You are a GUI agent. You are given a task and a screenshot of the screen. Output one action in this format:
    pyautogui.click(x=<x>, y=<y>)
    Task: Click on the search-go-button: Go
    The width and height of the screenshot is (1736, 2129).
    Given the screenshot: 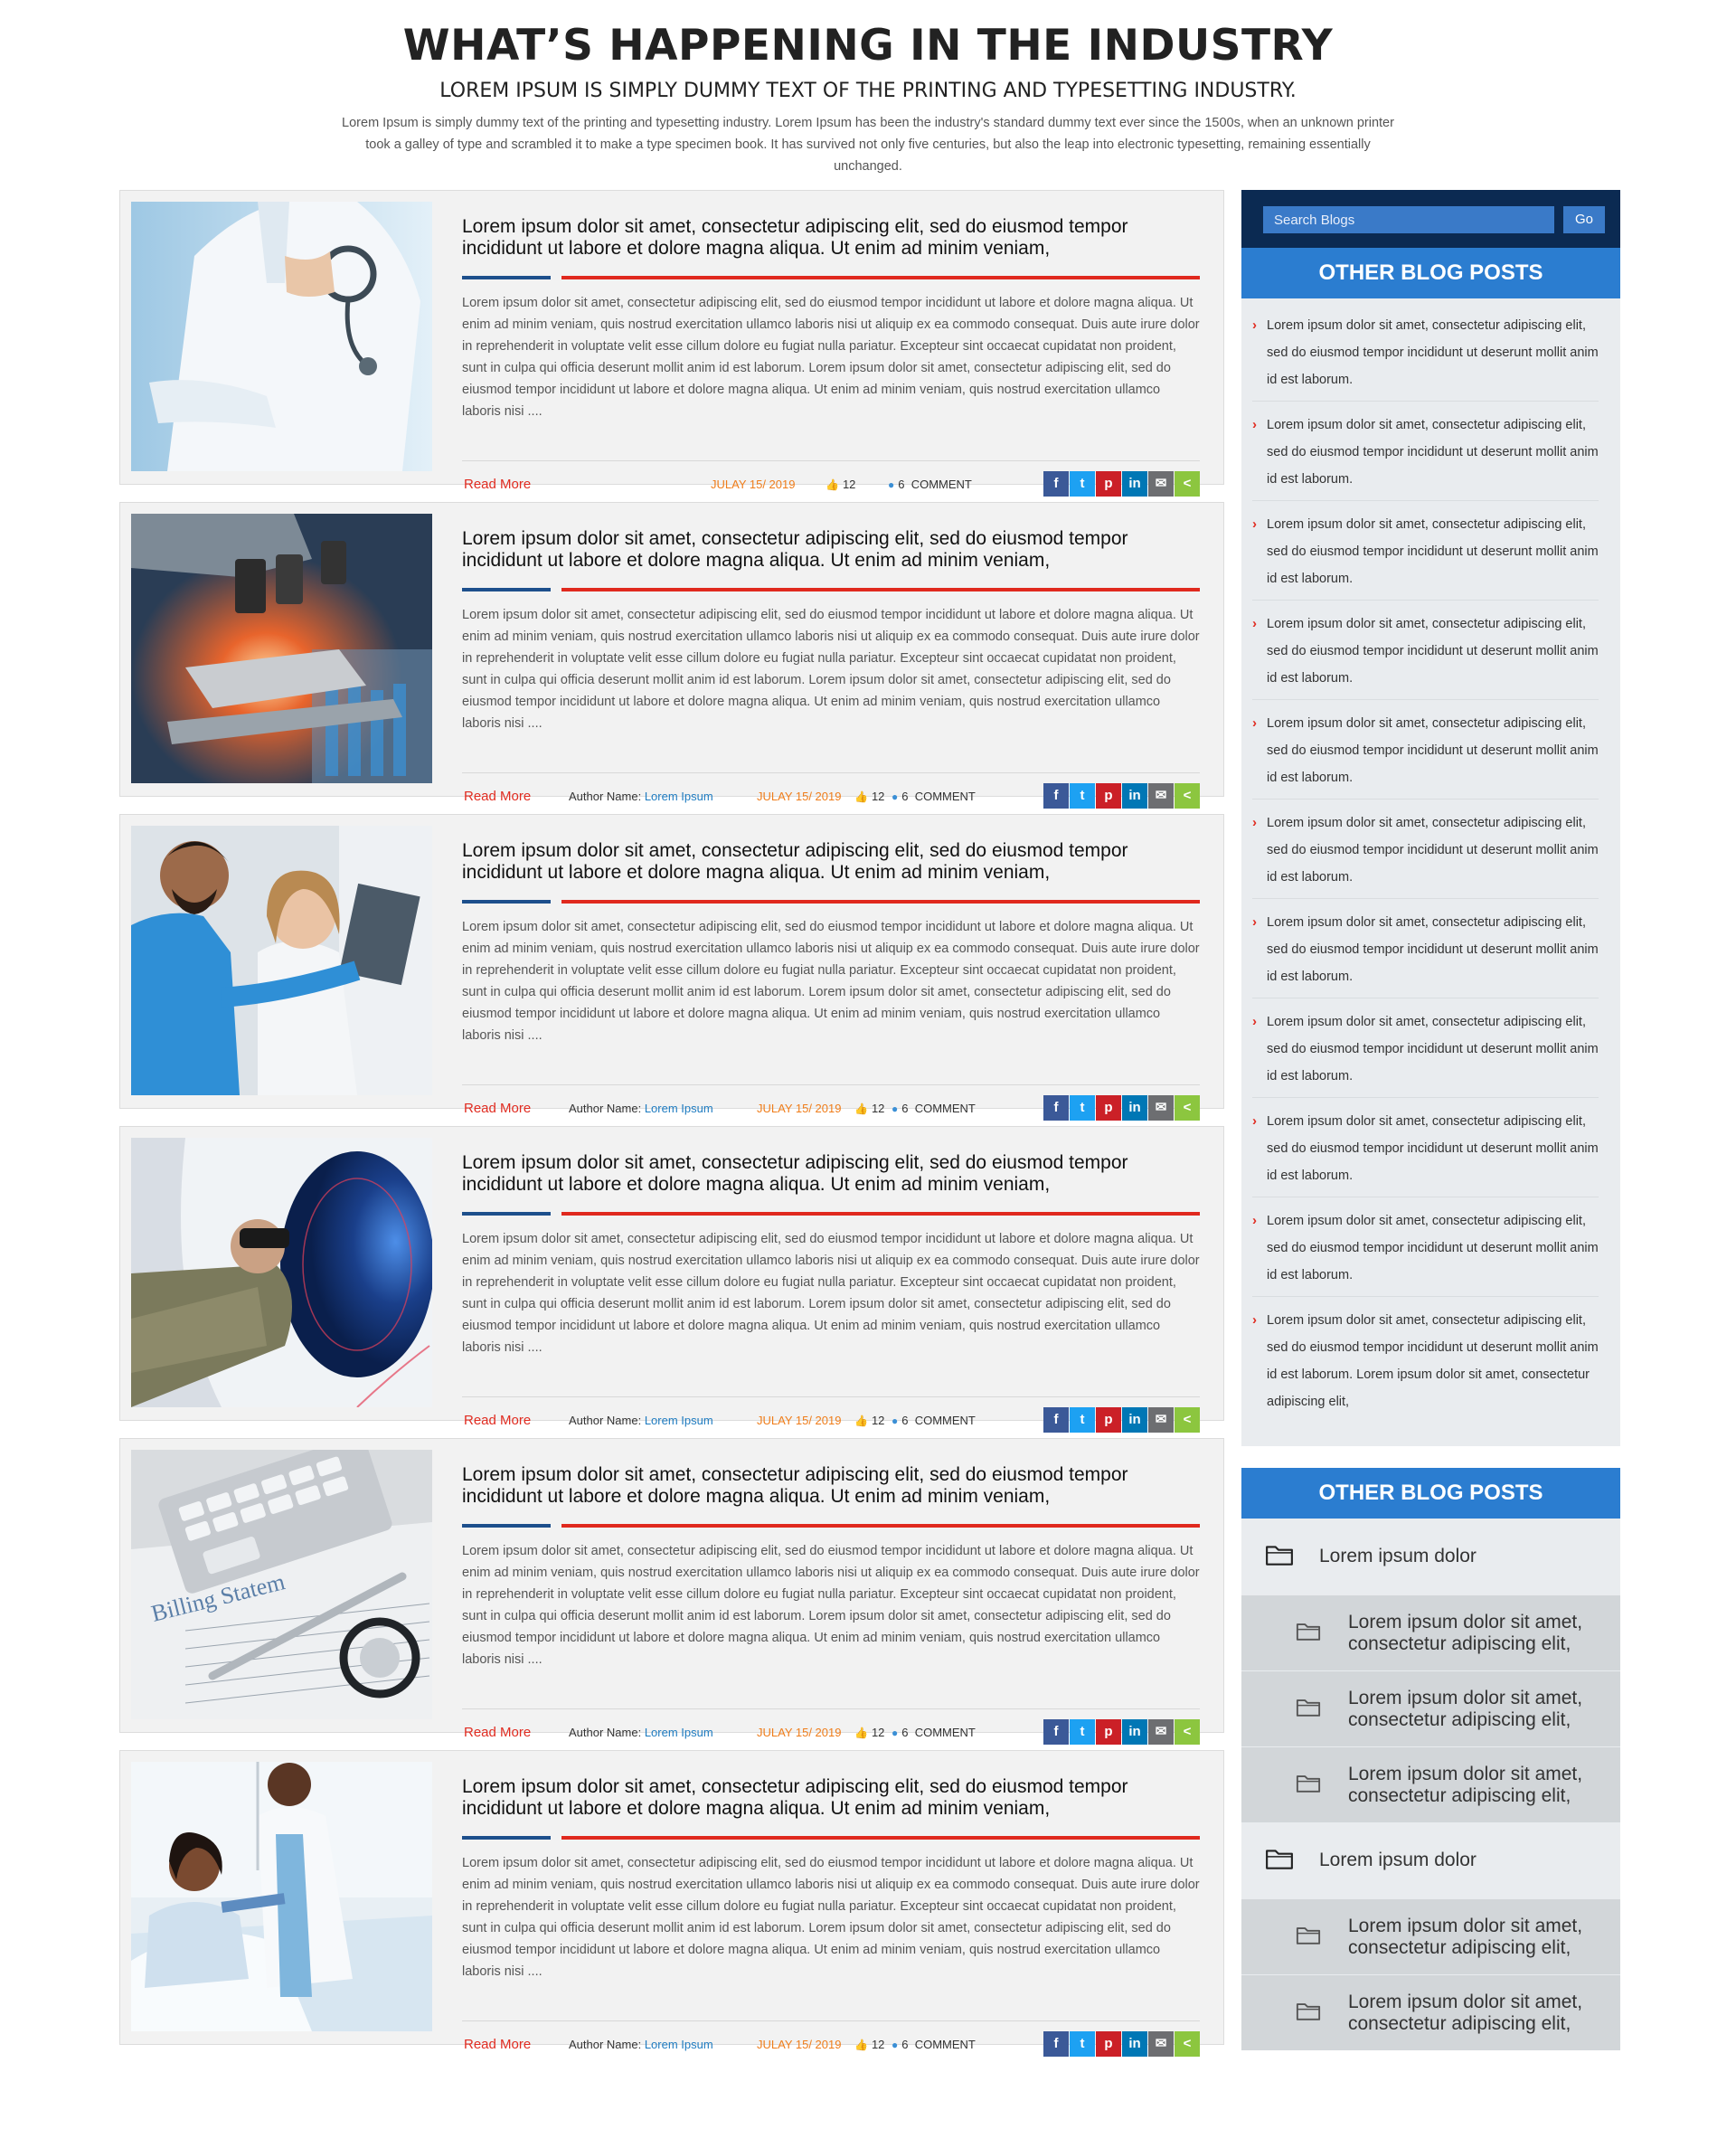 What is the action you would take?
    pyautogui.click(x=1584, y=220)
    